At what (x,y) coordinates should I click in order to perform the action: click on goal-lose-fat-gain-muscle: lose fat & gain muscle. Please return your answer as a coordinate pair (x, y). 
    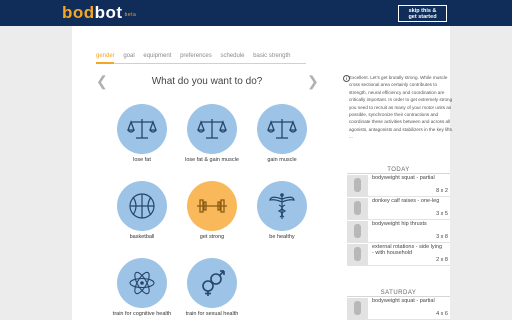
    Looking at the image, I should click on (212, 134).